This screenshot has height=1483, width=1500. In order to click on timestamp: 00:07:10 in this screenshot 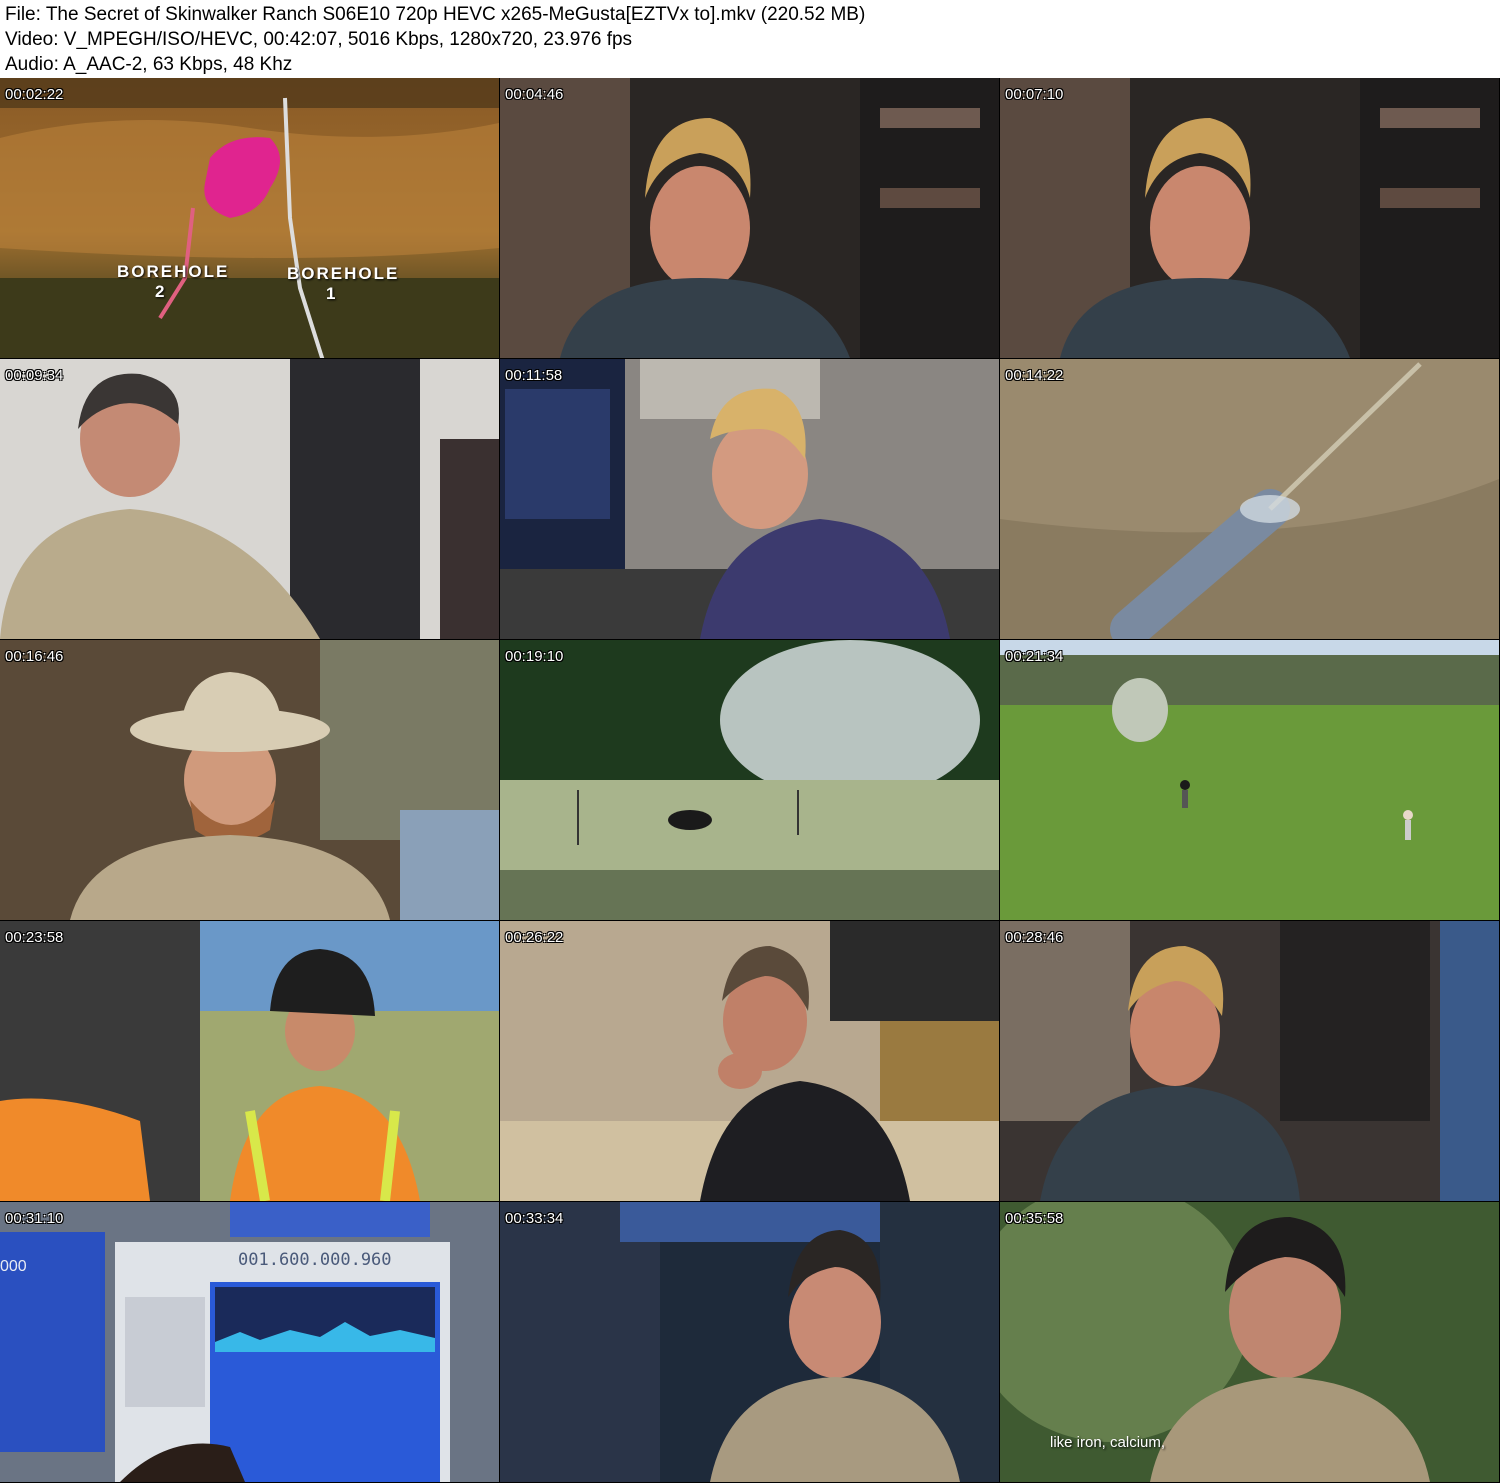, I will do `click(1034, 94)`.